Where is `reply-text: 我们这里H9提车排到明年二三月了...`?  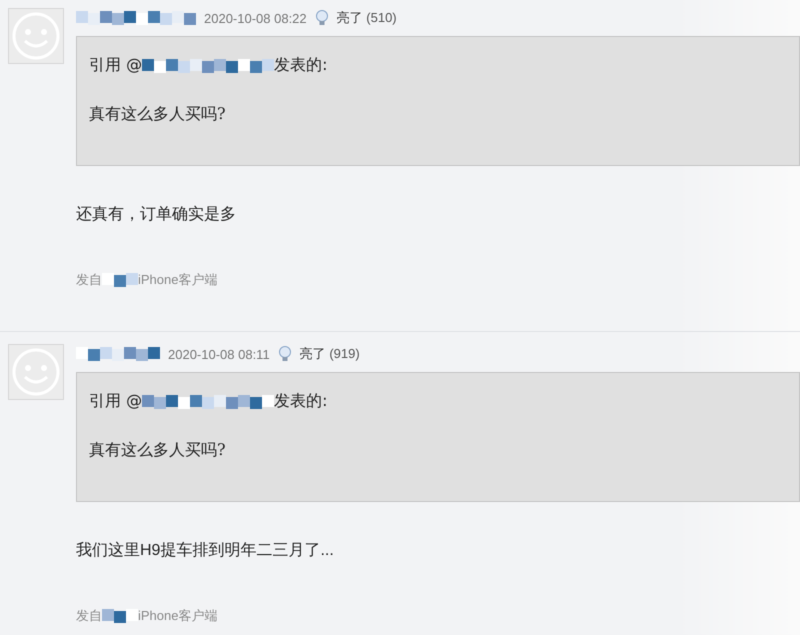
reply-text: 我们这里H9提车排到明年二三月了... is located at coordinates (205, 550).